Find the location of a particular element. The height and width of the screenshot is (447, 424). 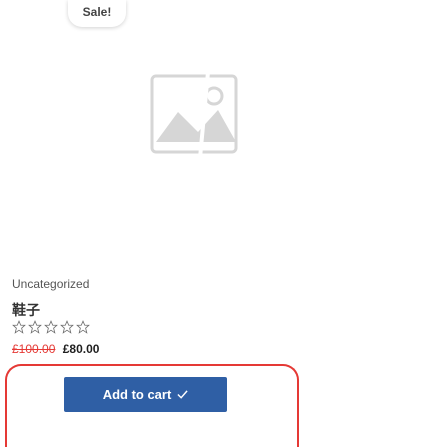

product-price: £100.00 £80.00 is located at coordinates (55, 349).